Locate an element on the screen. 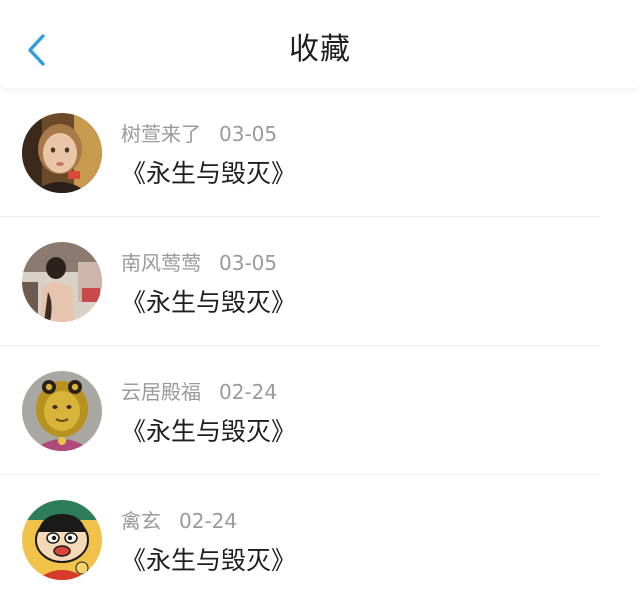  woman-photo-avatar is located at coordinates (62, 282).